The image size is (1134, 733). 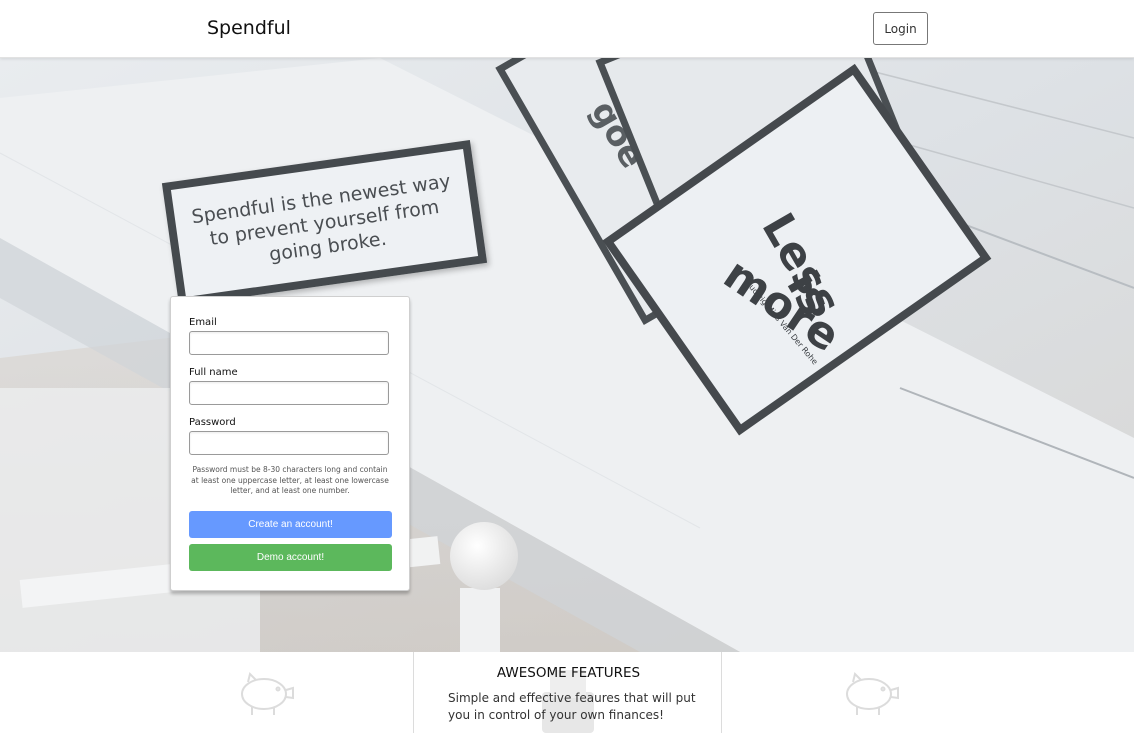 I want to click on fullname-field, so click(x=289, y=393).